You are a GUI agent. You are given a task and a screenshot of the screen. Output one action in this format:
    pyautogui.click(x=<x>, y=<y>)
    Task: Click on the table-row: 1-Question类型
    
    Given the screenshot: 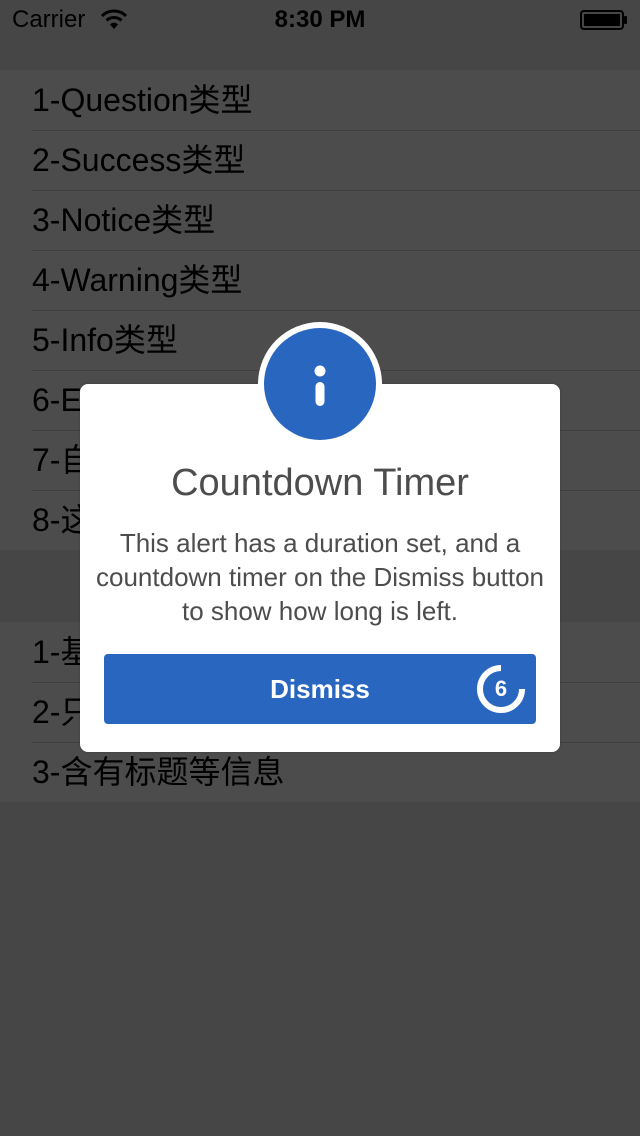 What is the action you would take?
    pyautogui.click(x=320, y=100)
    